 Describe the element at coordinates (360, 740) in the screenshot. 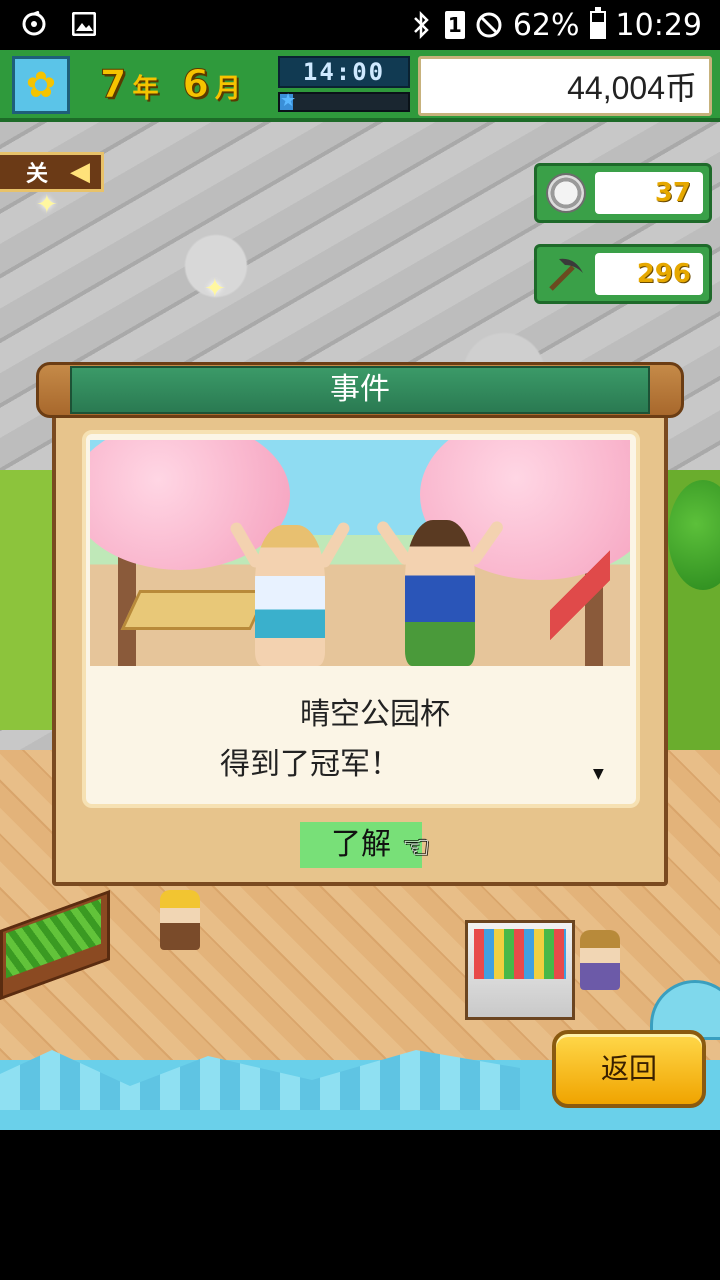

I see `event-message: 晴空公园杯 得到了冠军！` at that location.